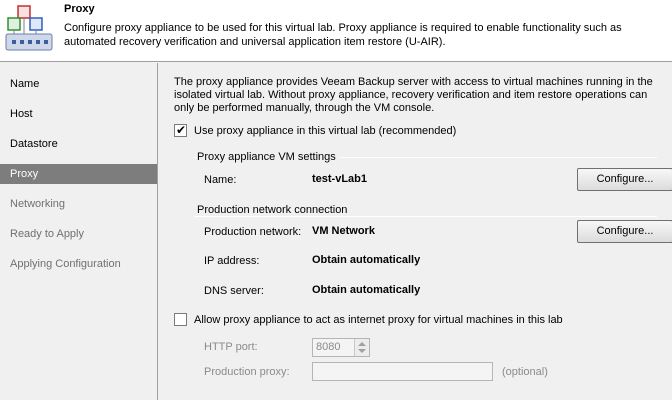 Image resolution: width=672 pixels, height=400 pixels. Describe the element at coordinates (79, 9) in the screenshot. I see `page-title: Proxy` at that location.